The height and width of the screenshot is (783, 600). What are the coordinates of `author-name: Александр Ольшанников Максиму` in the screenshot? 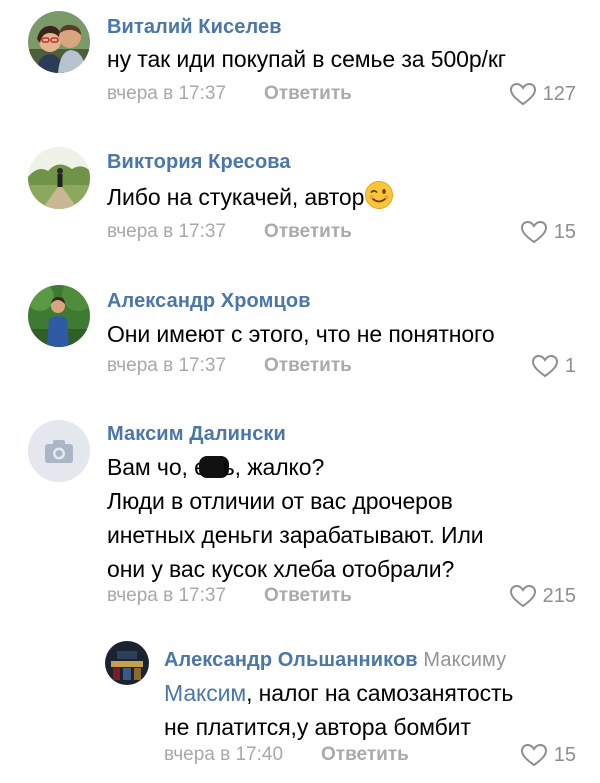 It's located at (335, 660).